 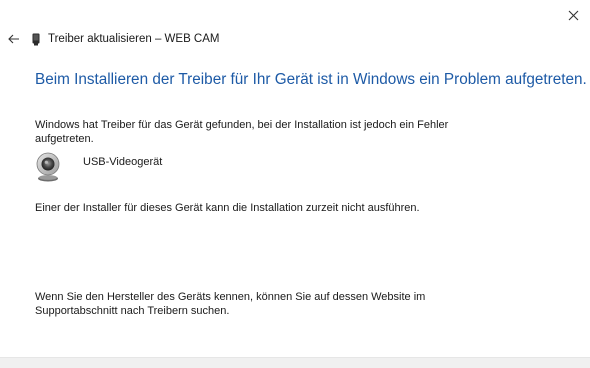 I want to click on title-bar: Treiber aktualisieren – WEB CAM, so click(x=110, y=39).